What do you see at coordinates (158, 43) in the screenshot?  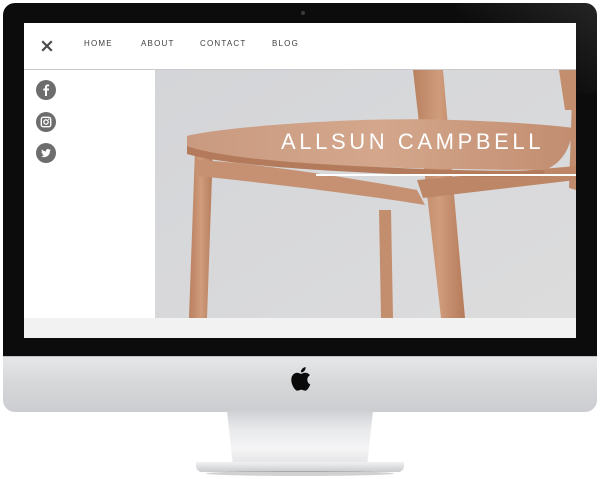 I see `nav-about-link: ABOUT` at bounding box center [158, 43].